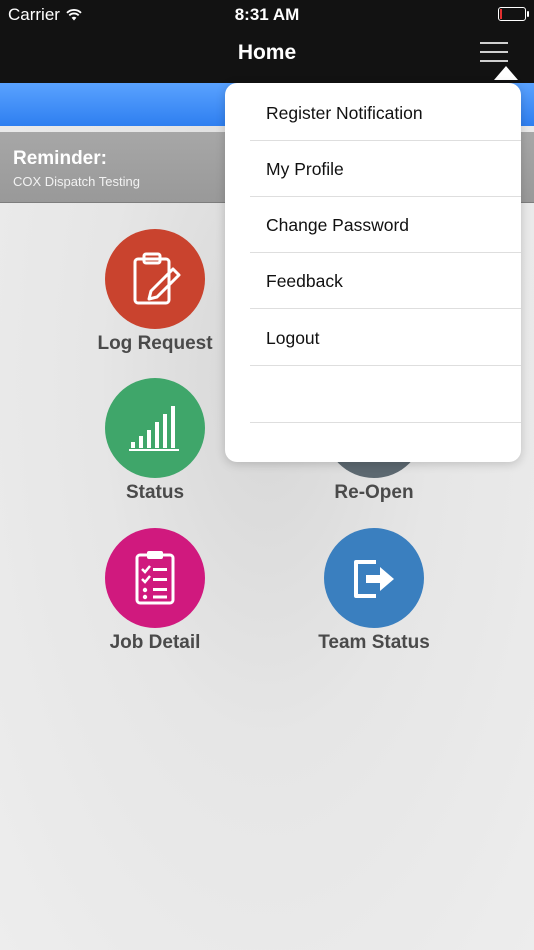 The width and height of the screenshot is (534, 950). Describe the element at coordinates (155, 578) in the screenshot. I see `checklist-icon` at that location.